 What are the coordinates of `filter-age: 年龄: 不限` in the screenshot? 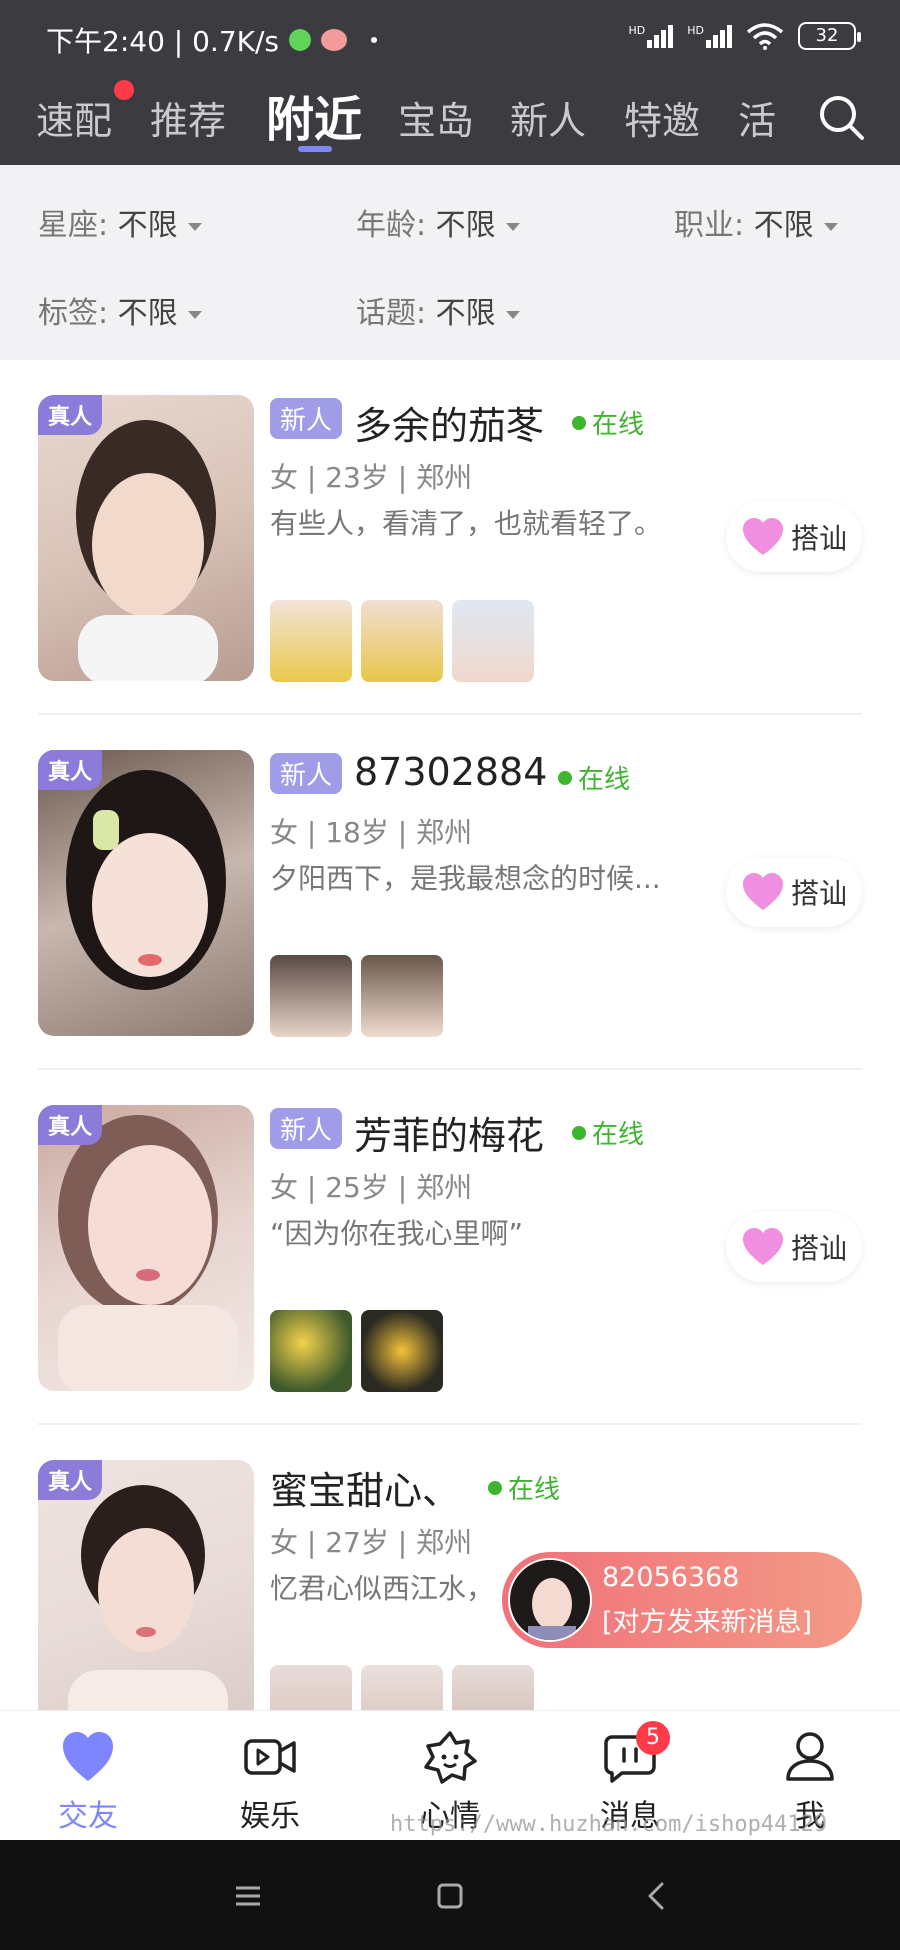 It's located at (438, 222).